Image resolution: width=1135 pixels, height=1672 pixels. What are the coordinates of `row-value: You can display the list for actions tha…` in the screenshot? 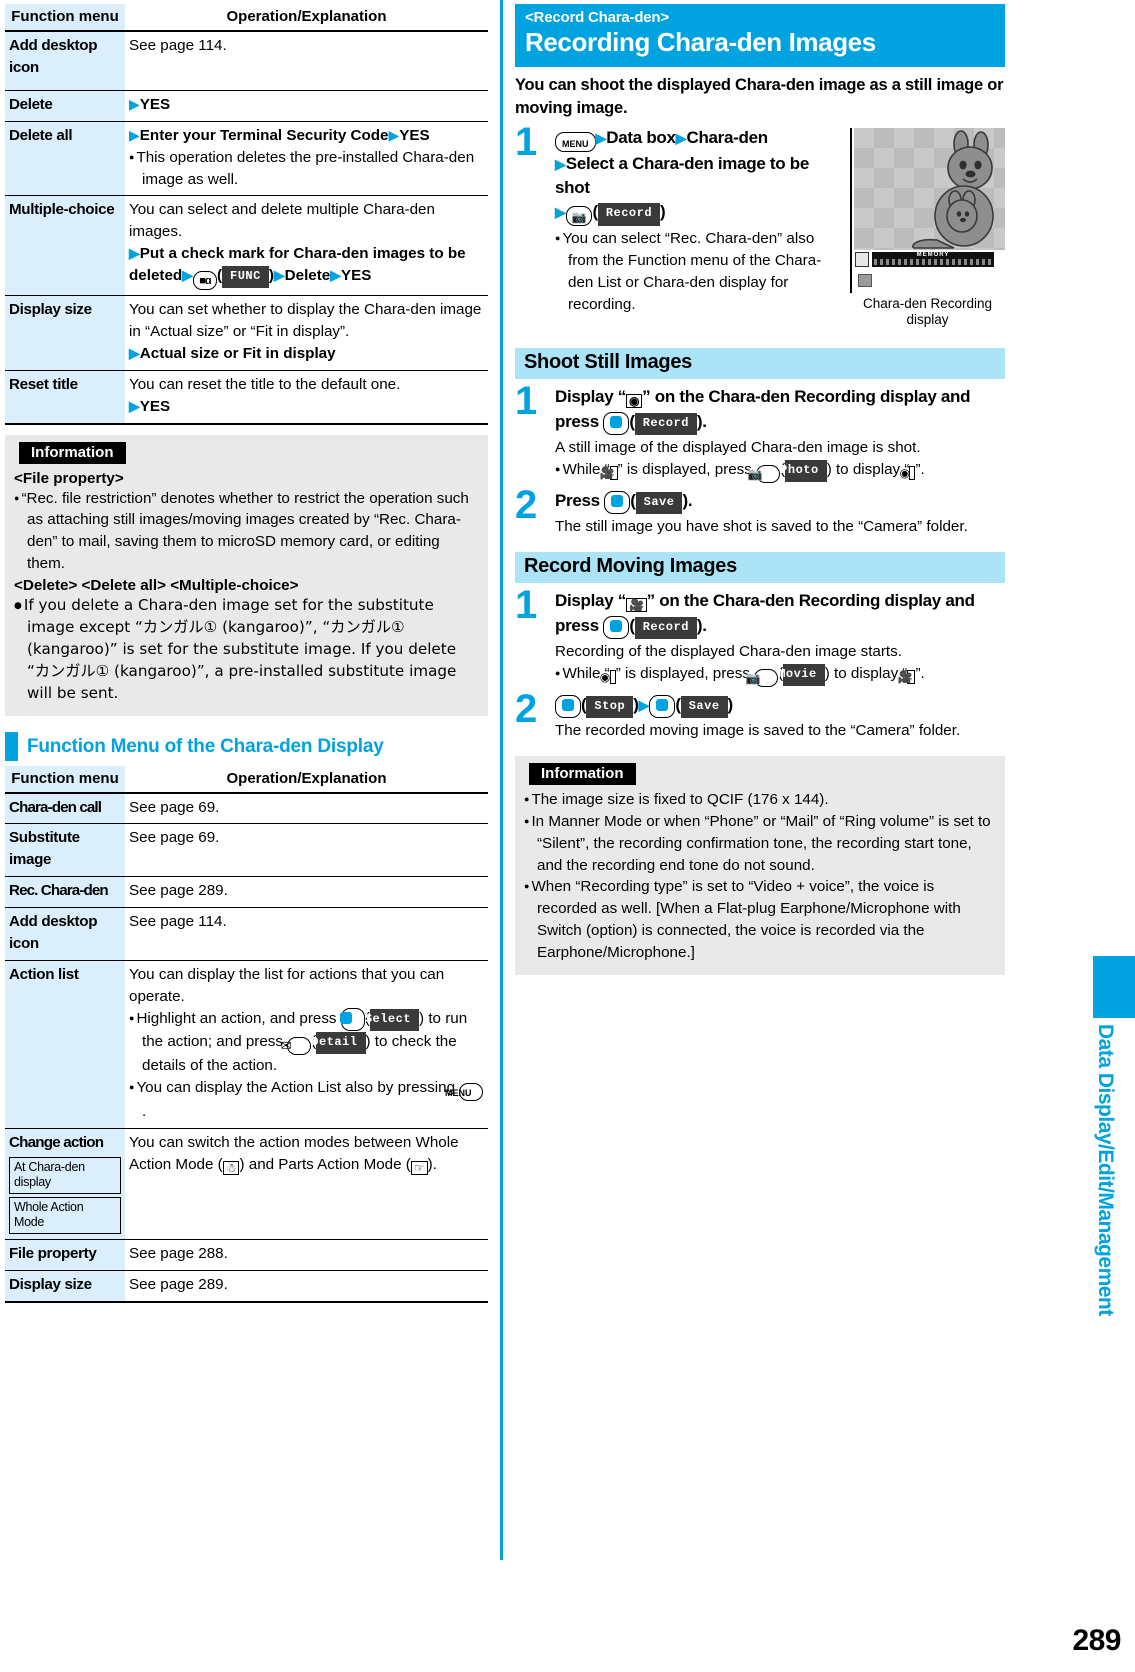 It's located at (306, 1044).